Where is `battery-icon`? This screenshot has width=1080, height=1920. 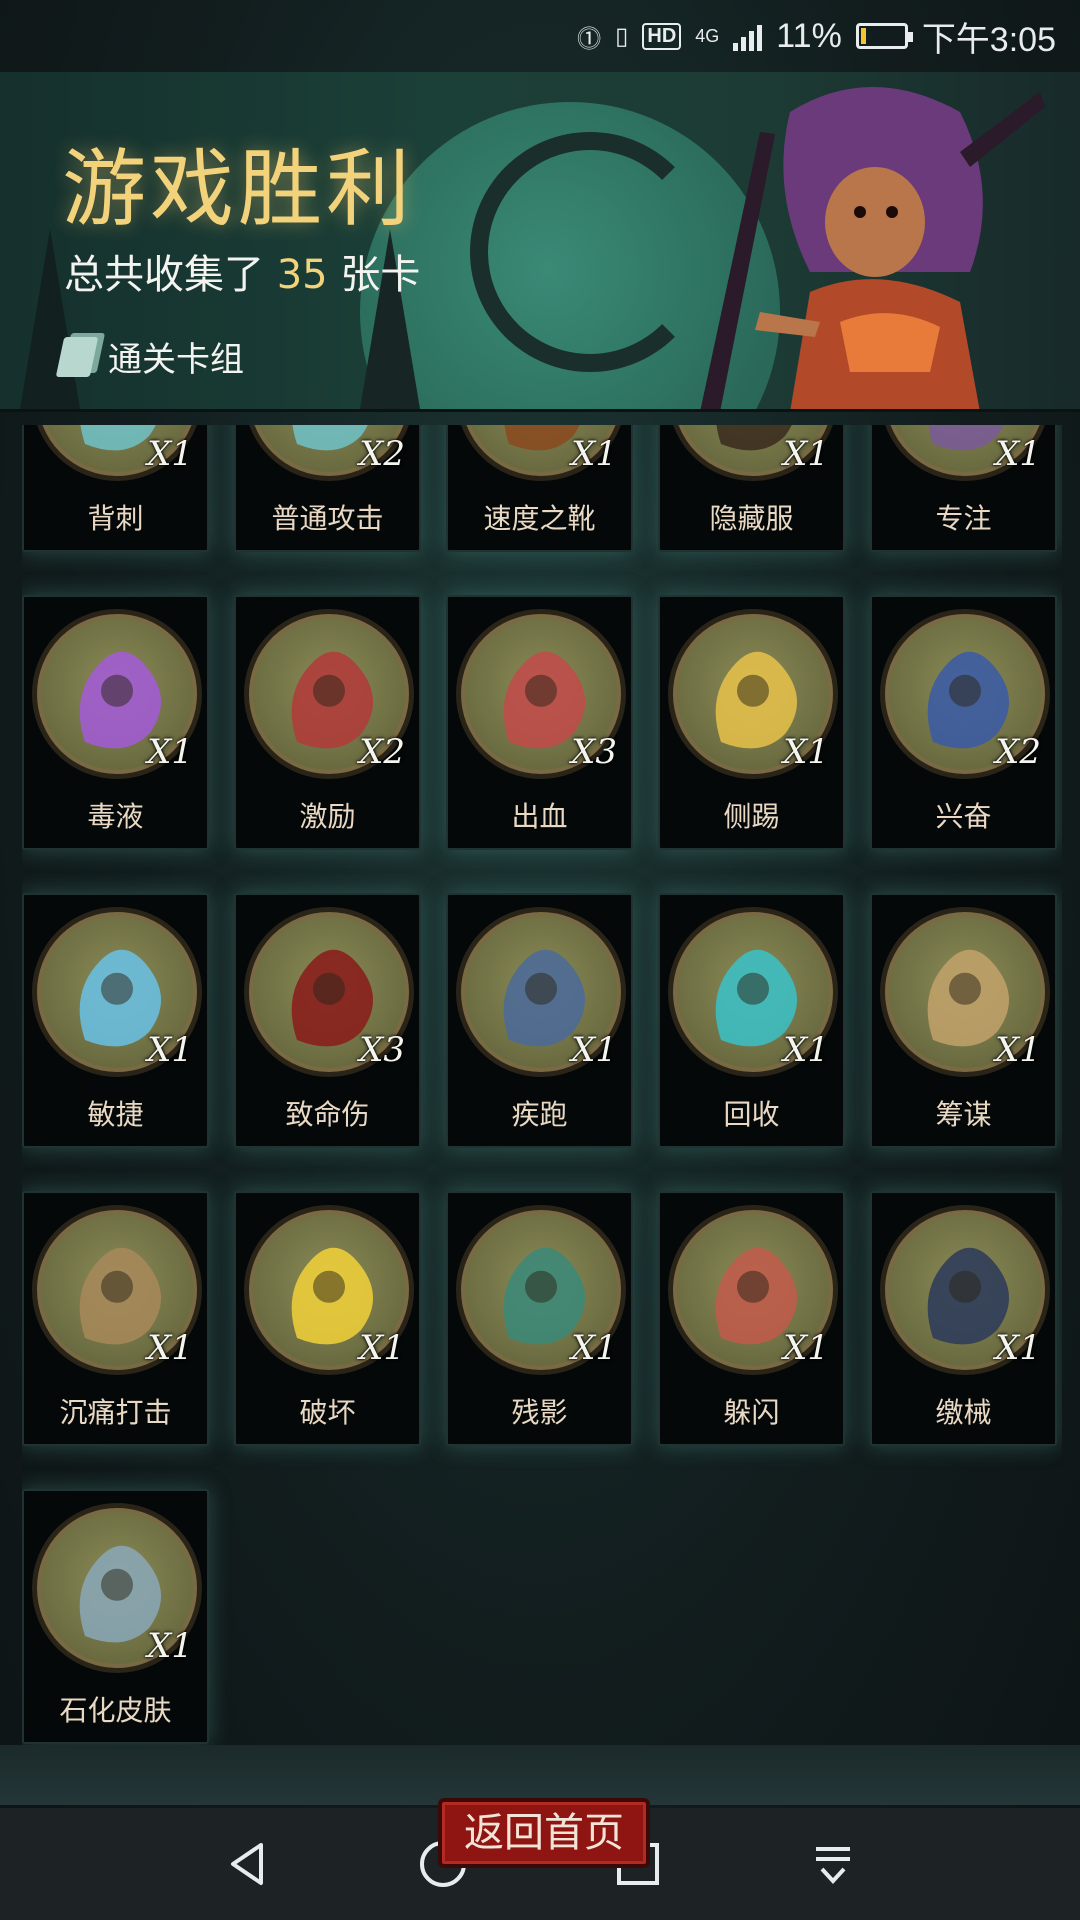 battery-icon is located at coordinates (884, 36).